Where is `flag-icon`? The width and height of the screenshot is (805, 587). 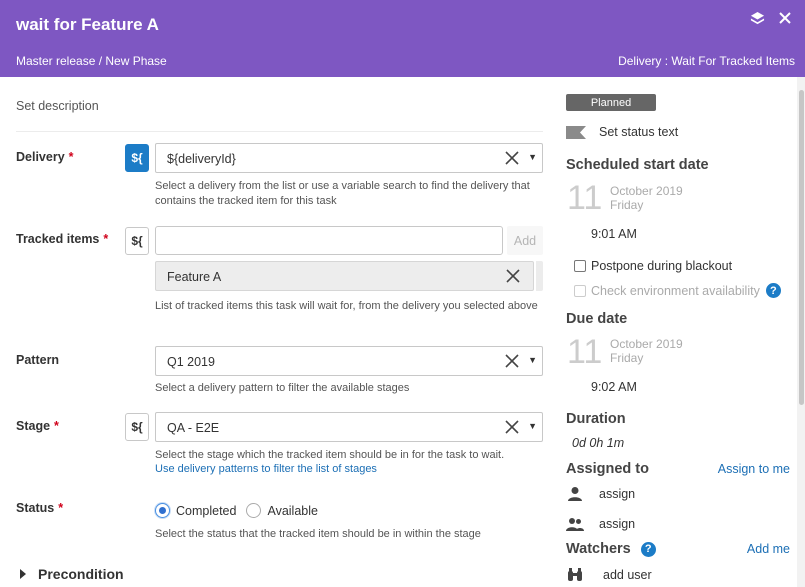
flag-icon is located at coordinates (576, 132).